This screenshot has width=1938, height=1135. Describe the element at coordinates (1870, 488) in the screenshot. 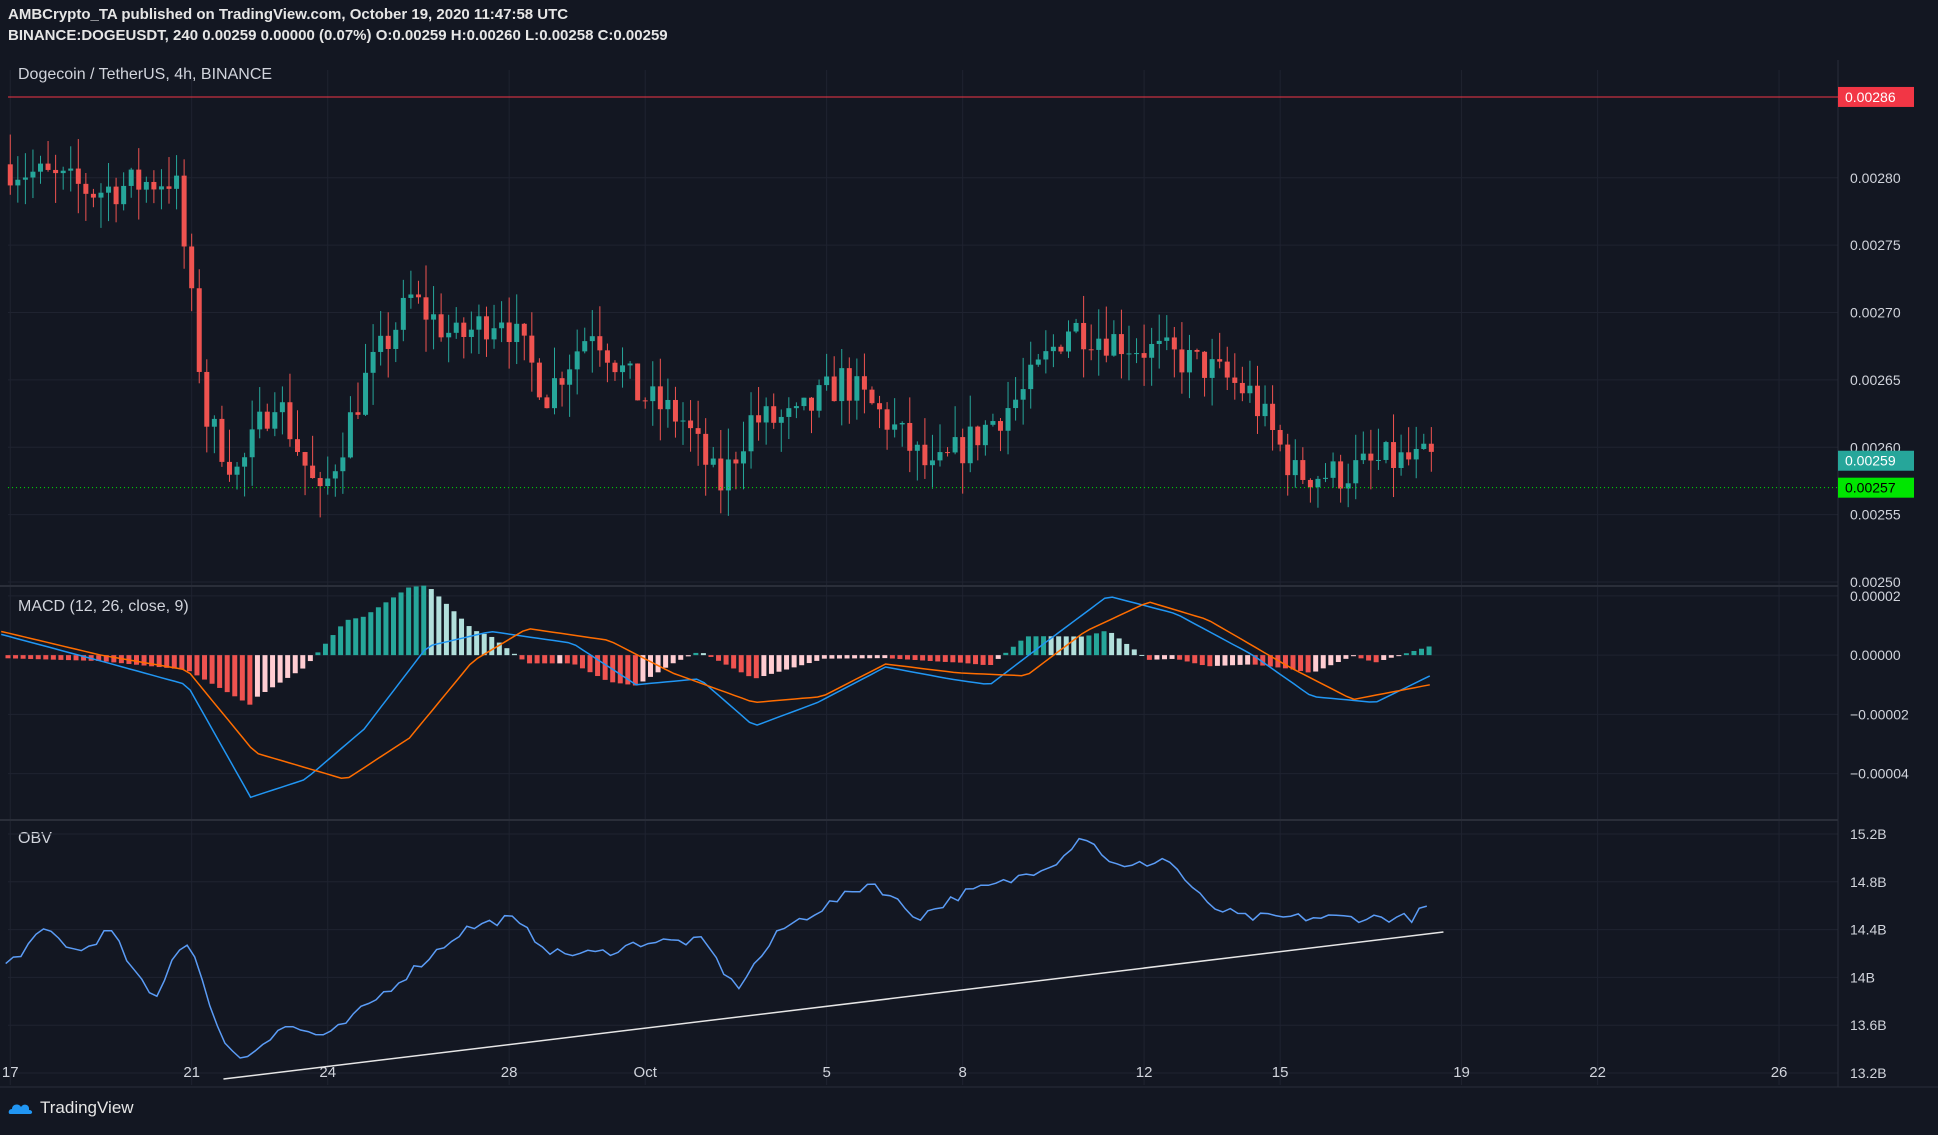

I see `support-price-label: 0.00257` at that location.